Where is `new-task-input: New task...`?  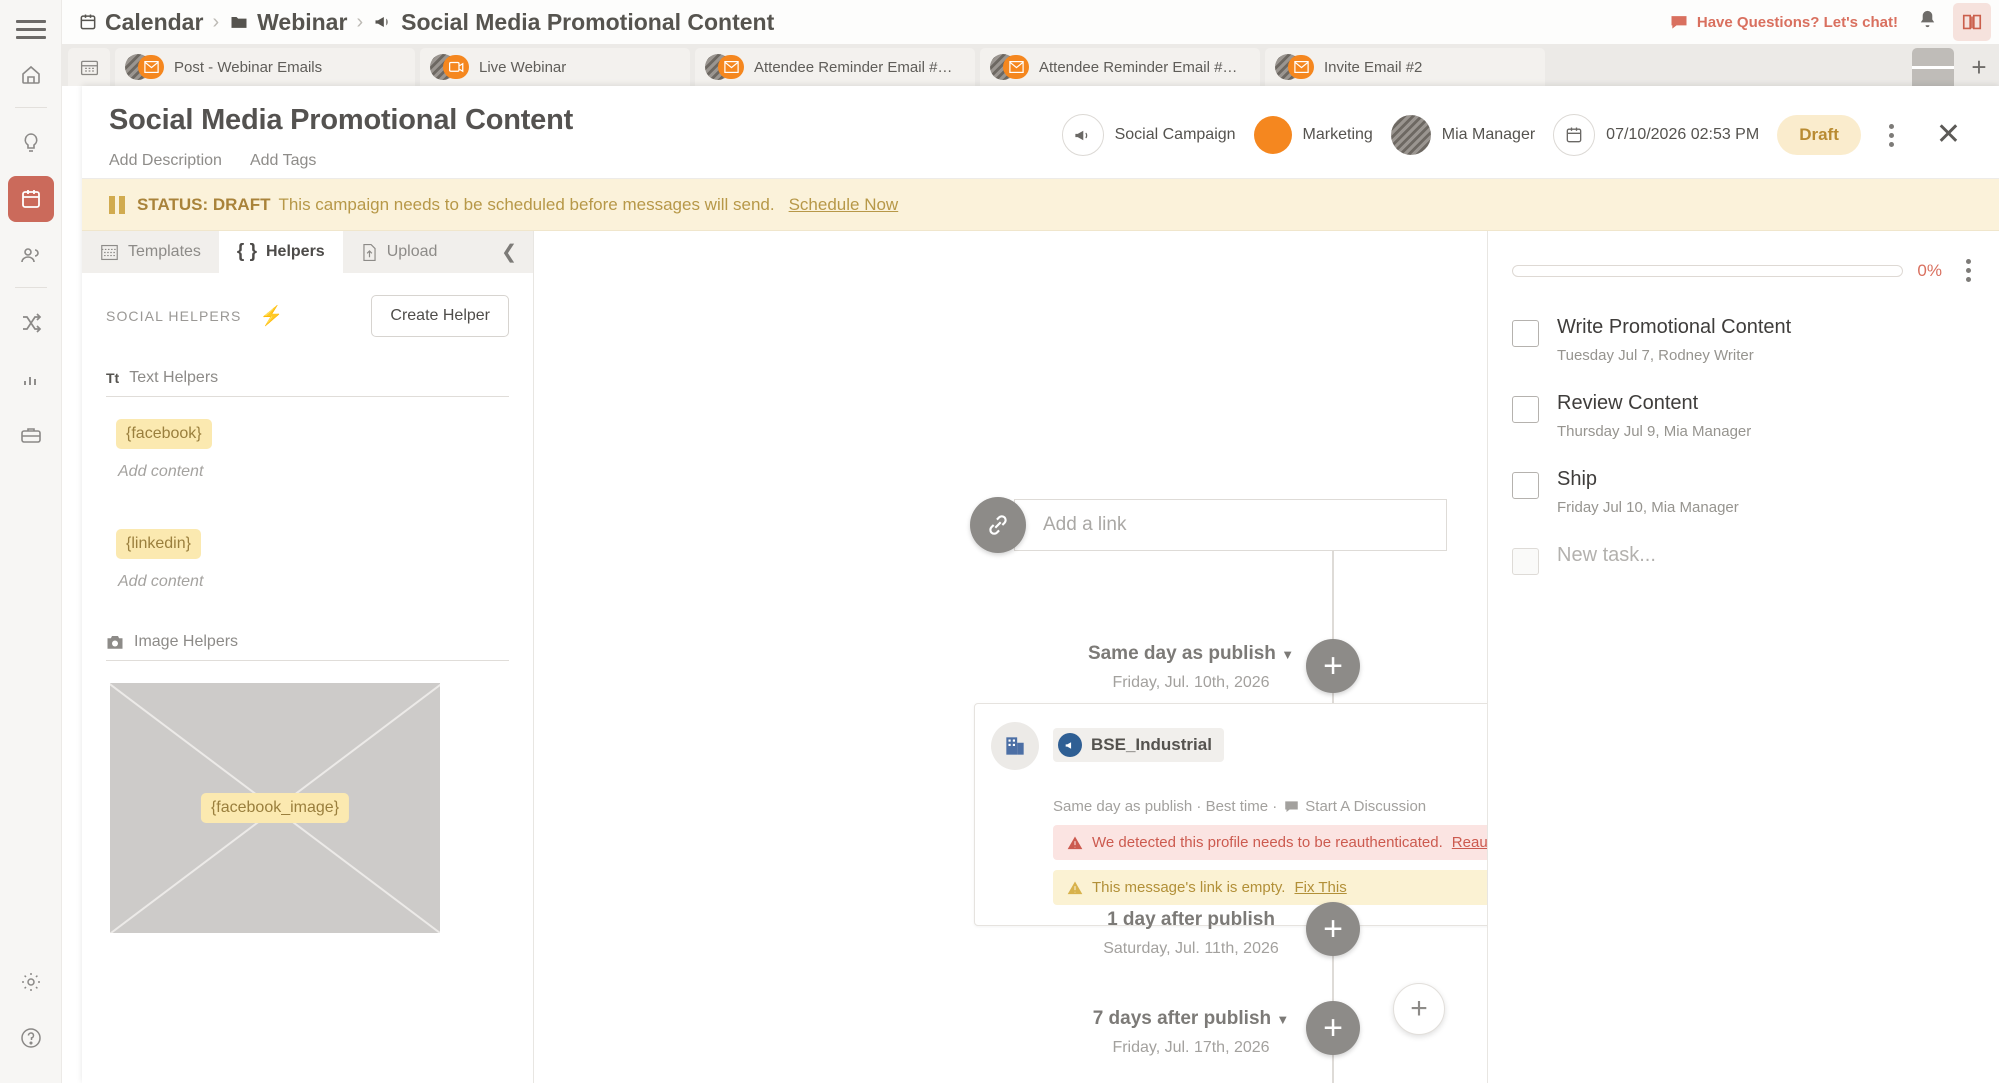 new-task-input: New task... is located at coordinates (1606, 559).